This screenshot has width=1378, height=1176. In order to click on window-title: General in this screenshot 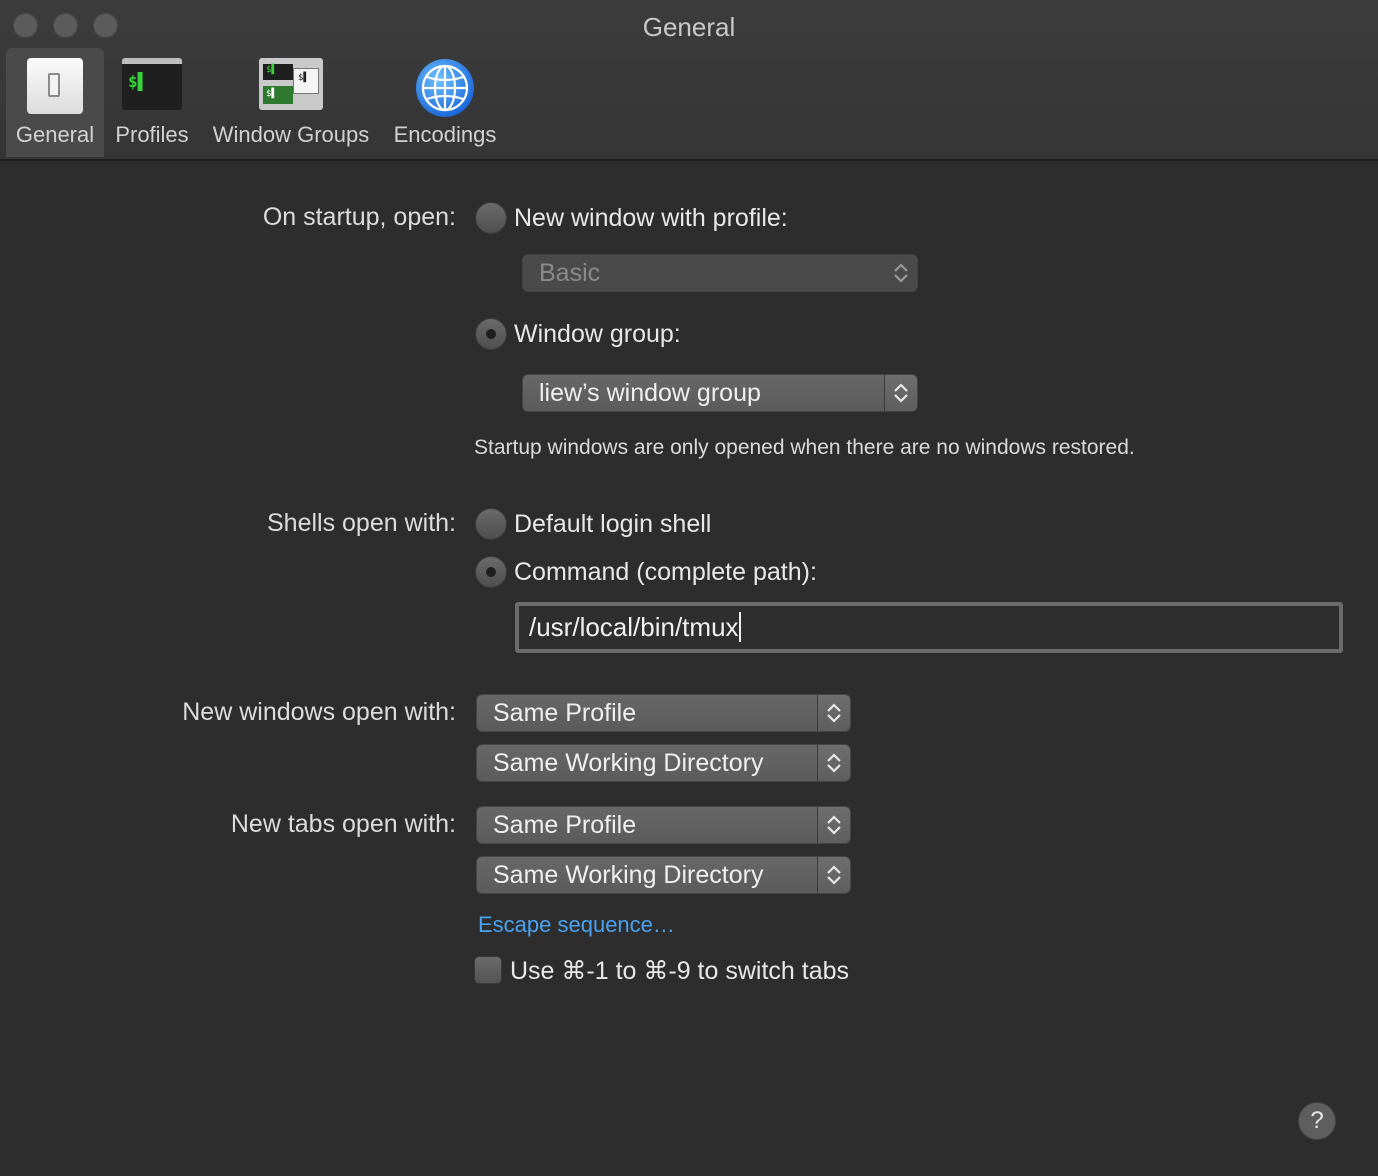, I will do `click(689, 27)`.